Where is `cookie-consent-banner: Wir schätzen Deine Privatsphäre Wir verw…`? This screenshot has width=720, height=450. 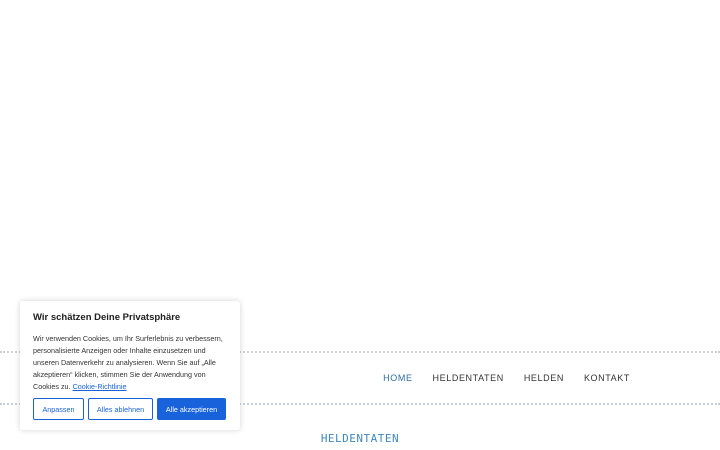
cookie-consent-banner: Wir schätzen Deine Privatsphäre Wir verw… is located at coordinates (130, 365).